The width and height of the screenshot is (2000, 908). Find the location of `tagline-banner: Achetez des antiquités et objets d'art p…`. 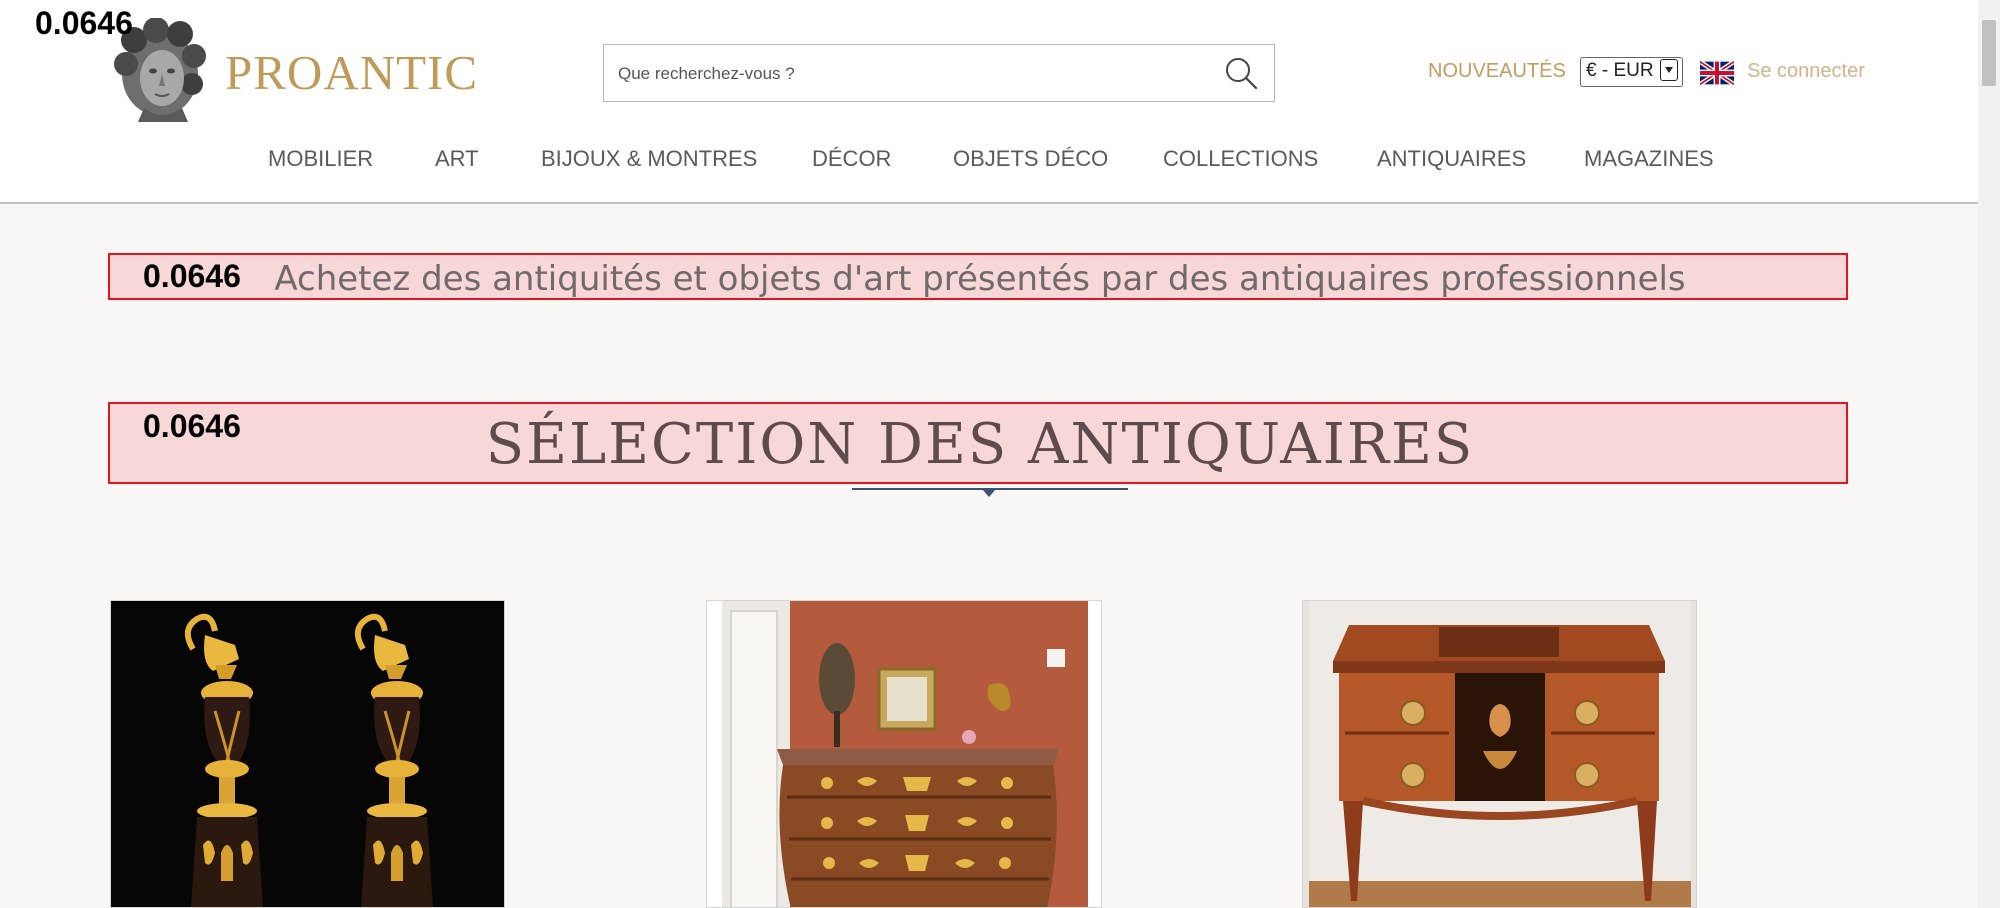

tagline-banner: Achetez des antiquités et objets d'art p… is located at coordinates (978, 276).